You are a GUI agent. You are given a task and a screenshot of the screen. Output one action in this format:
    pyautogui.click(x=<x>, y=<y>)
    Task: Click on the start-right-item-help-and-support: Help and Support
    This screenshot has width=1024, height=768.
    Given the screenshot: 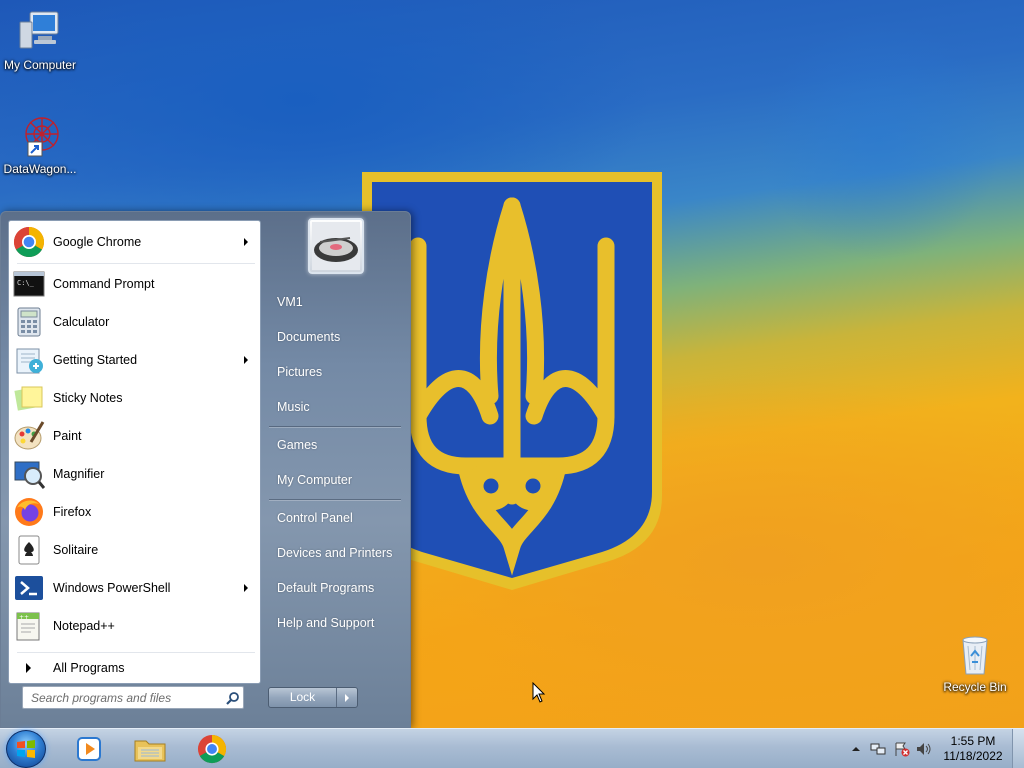 What is the action you would take?
    pyautogui.click(x=337, y=623)
    